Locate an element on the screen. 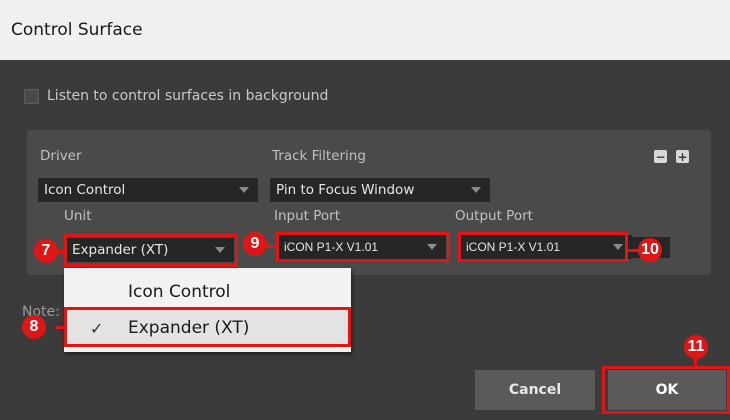  driver-value: Icon Control is located at coordinates (85, 190).